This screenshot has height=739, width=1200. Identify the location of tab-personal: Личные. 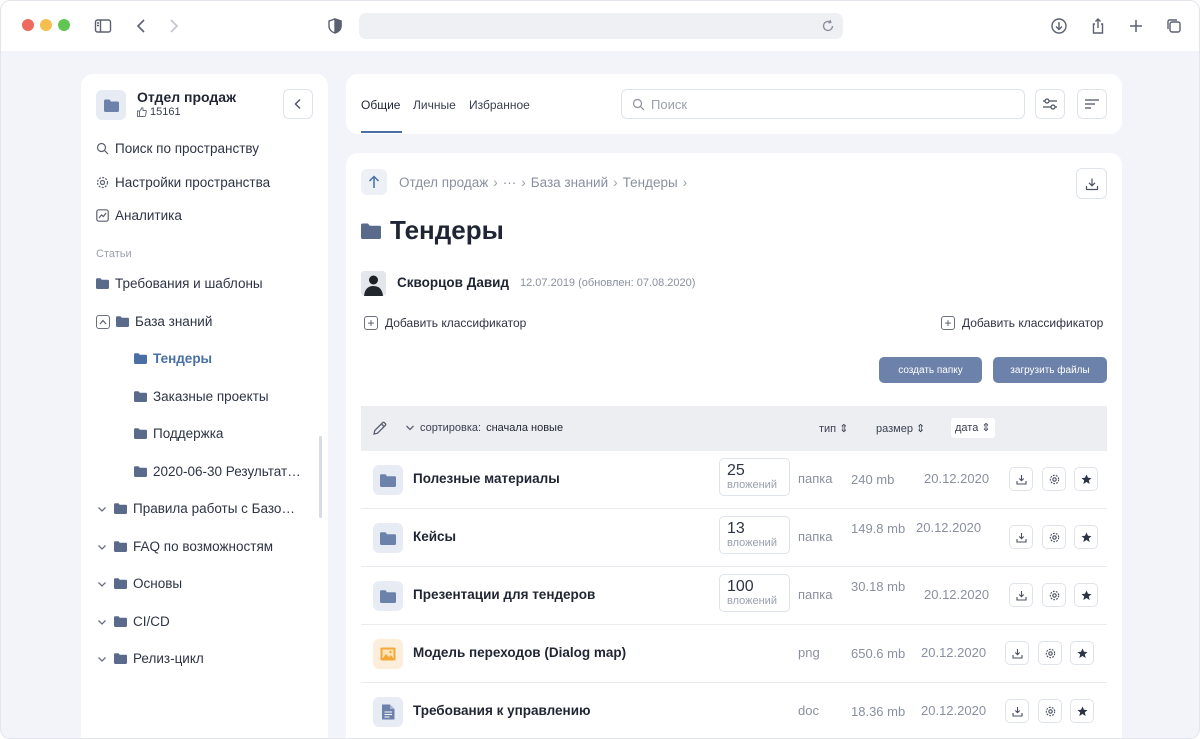
(434, 105).